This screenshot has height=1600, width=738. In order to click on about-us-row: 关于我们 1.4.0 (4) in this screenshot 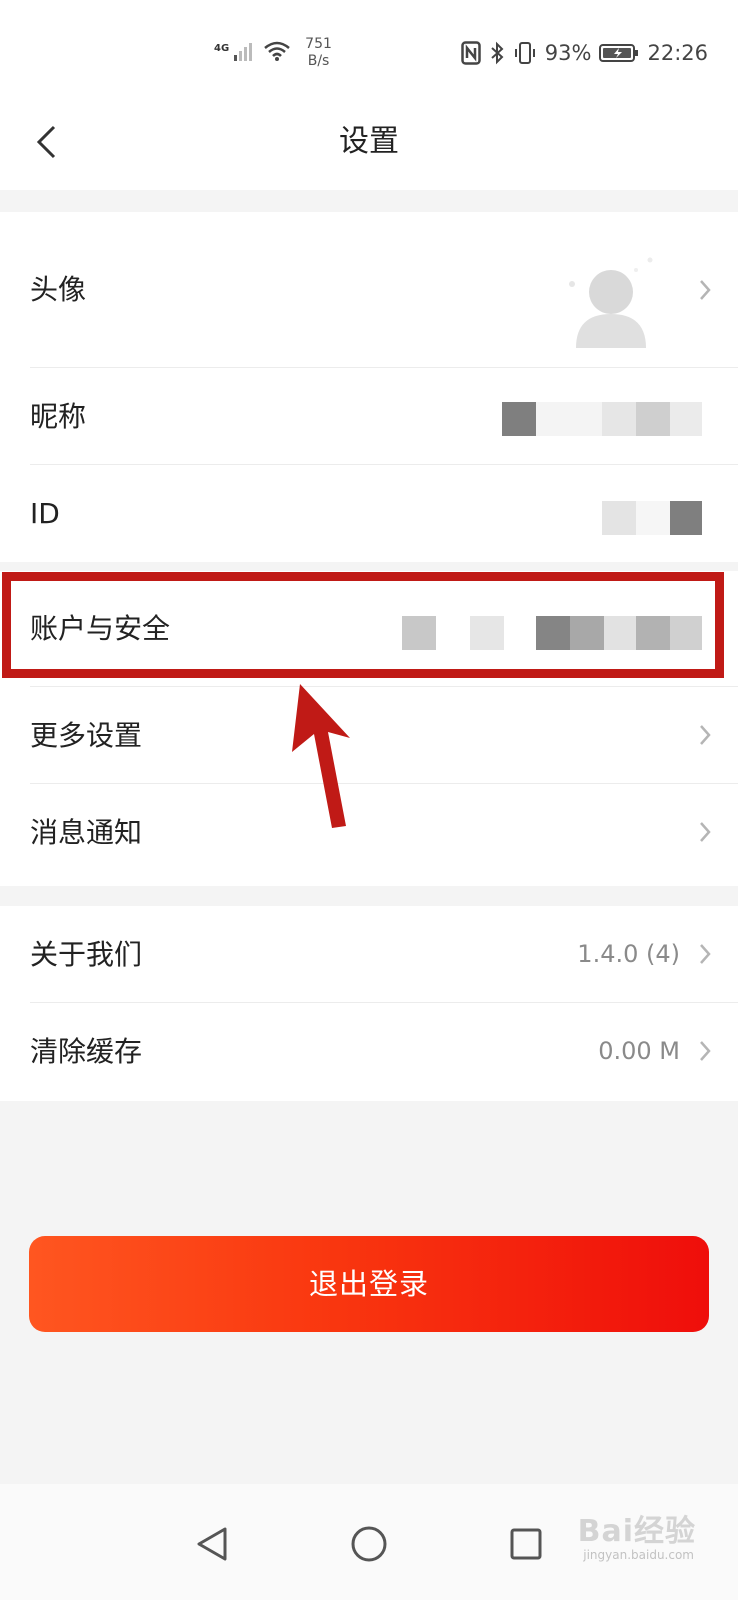, I will do `click(369, 954)`.